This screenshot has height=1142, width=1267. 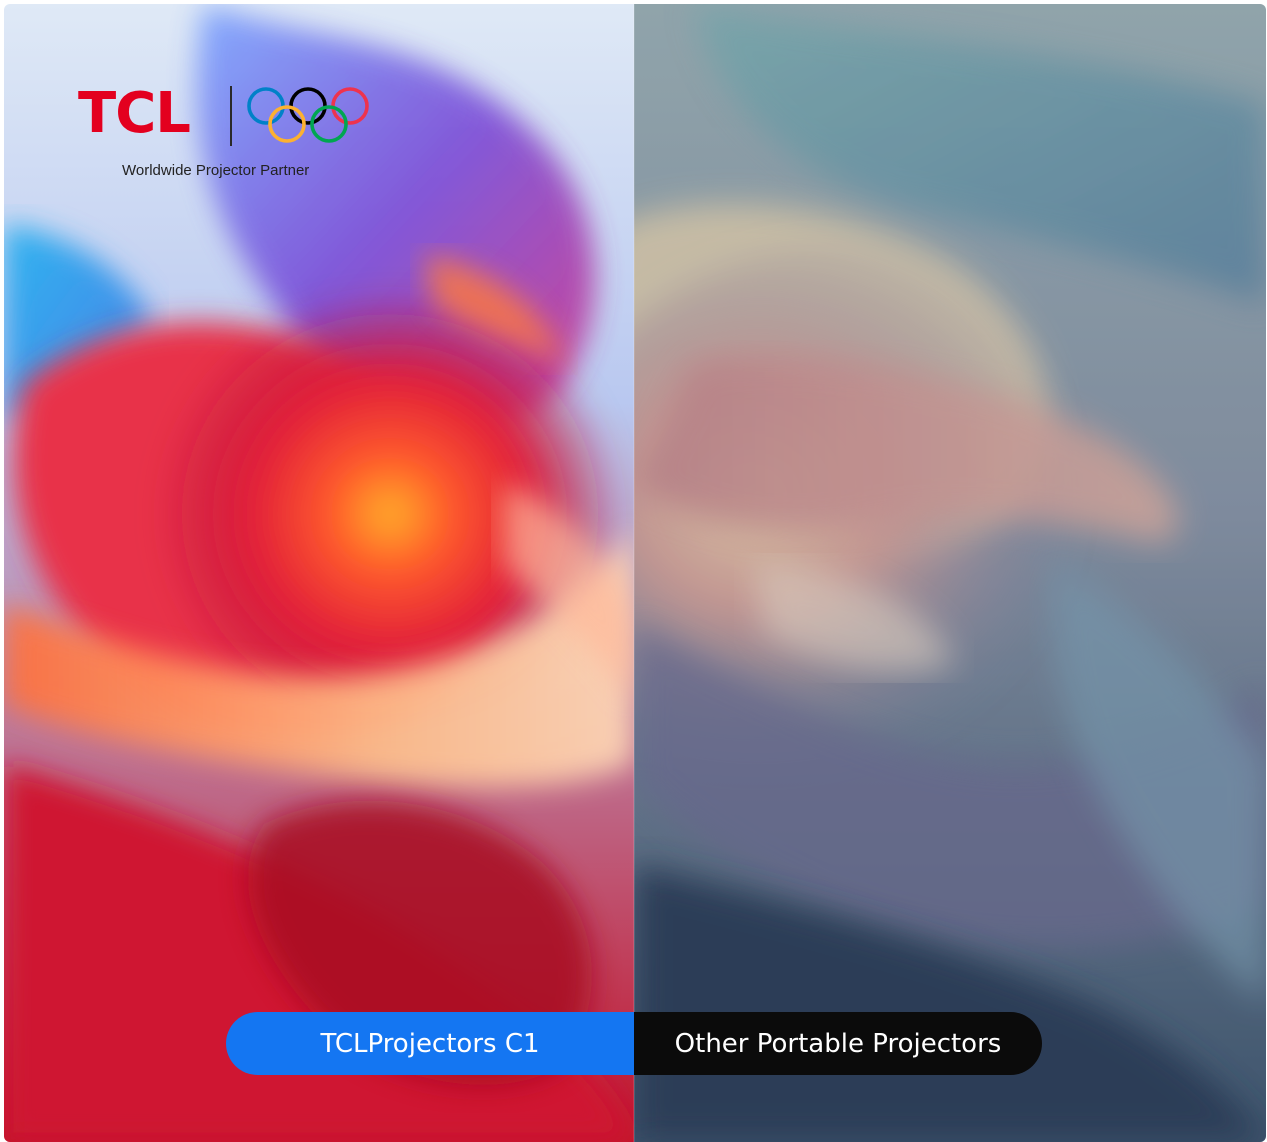 I want to click on tcl-wordmark: TCL, so click(x=134, y=113).